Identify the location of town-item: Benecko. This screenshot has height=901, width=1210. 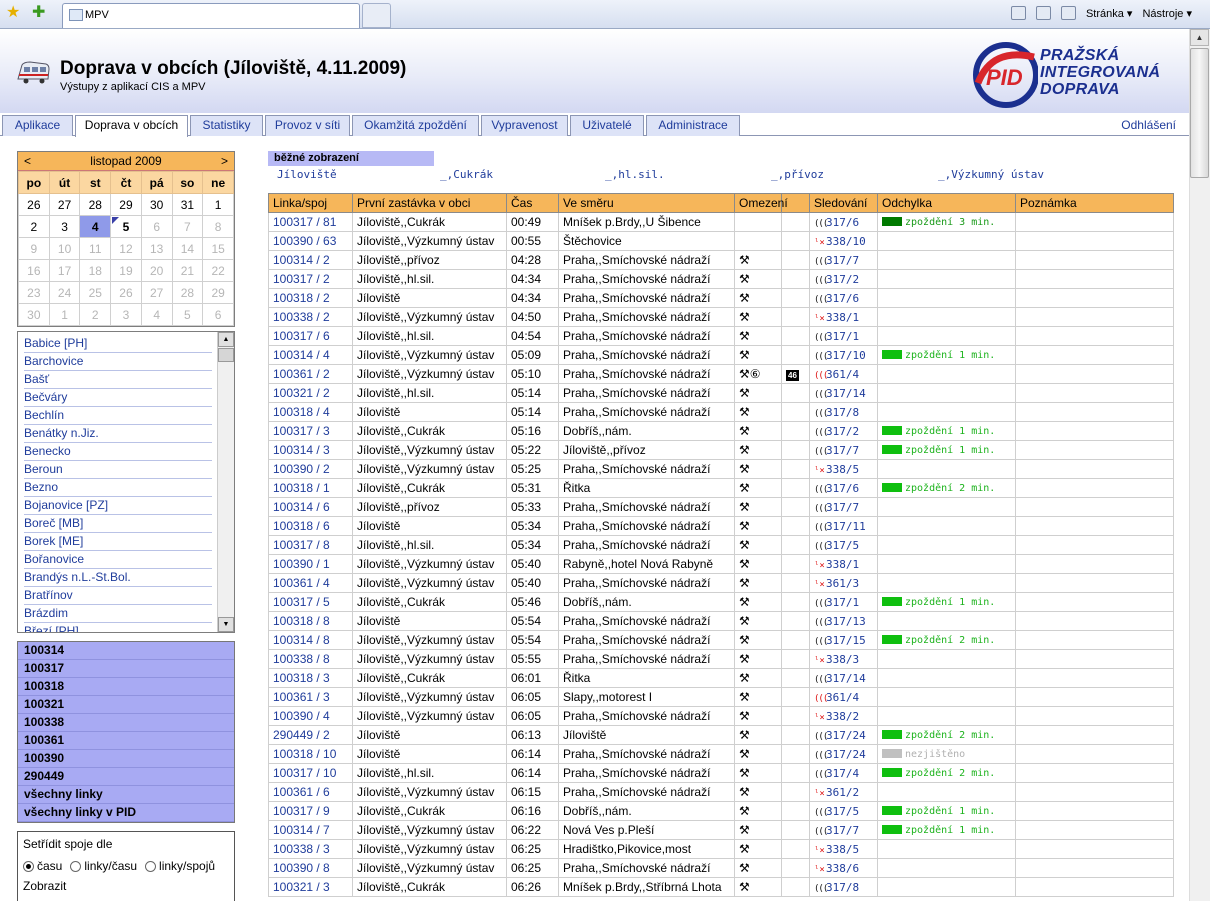
(118, 452).